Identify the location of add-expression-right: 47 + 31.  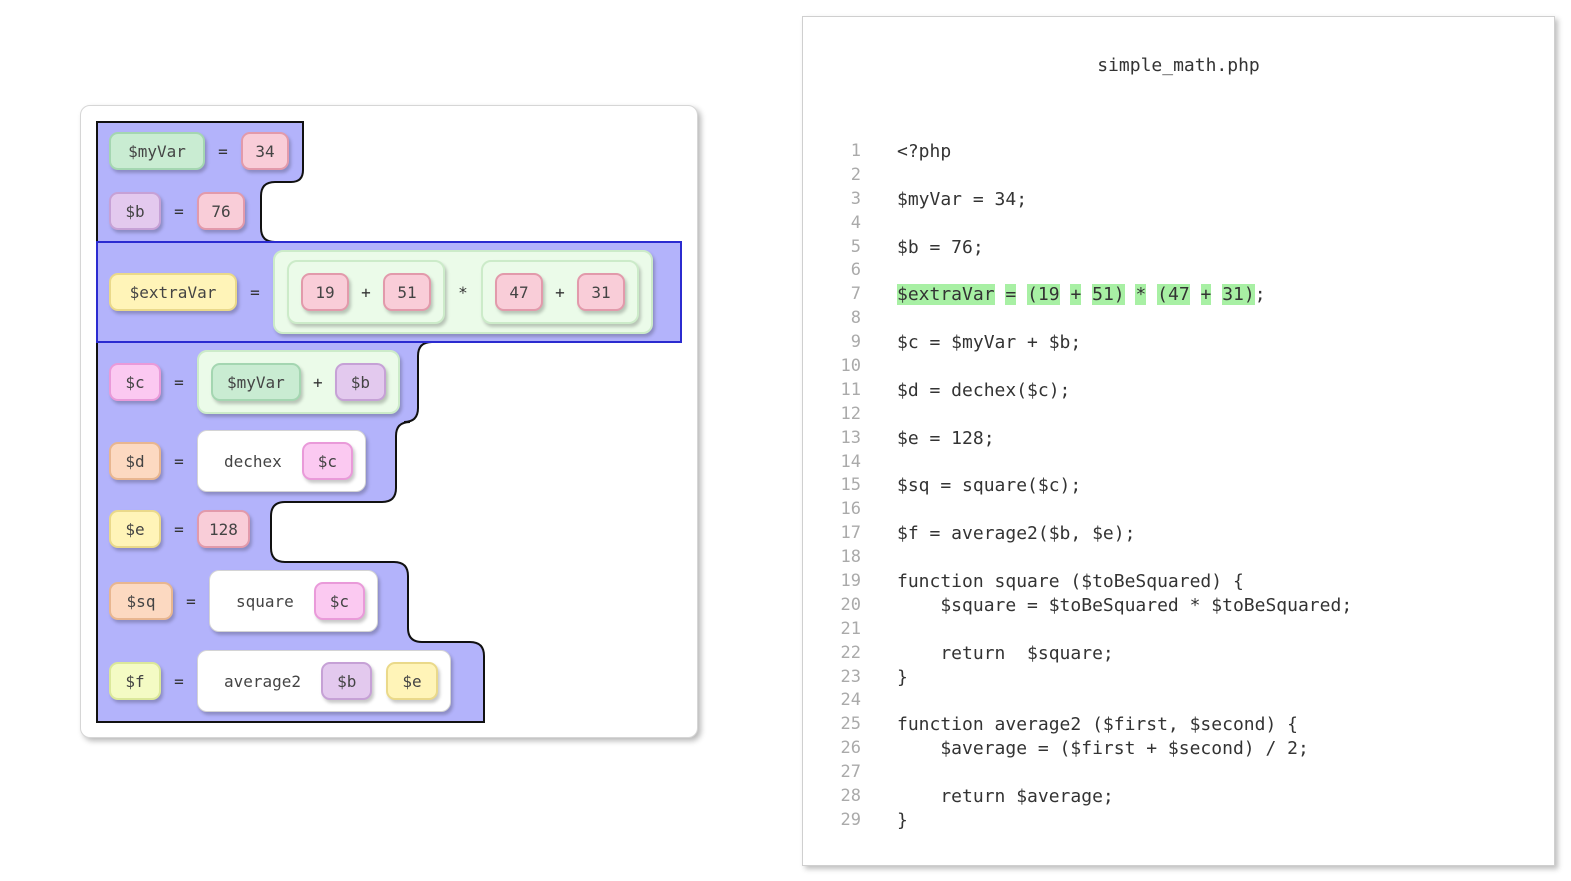
(560, 292).